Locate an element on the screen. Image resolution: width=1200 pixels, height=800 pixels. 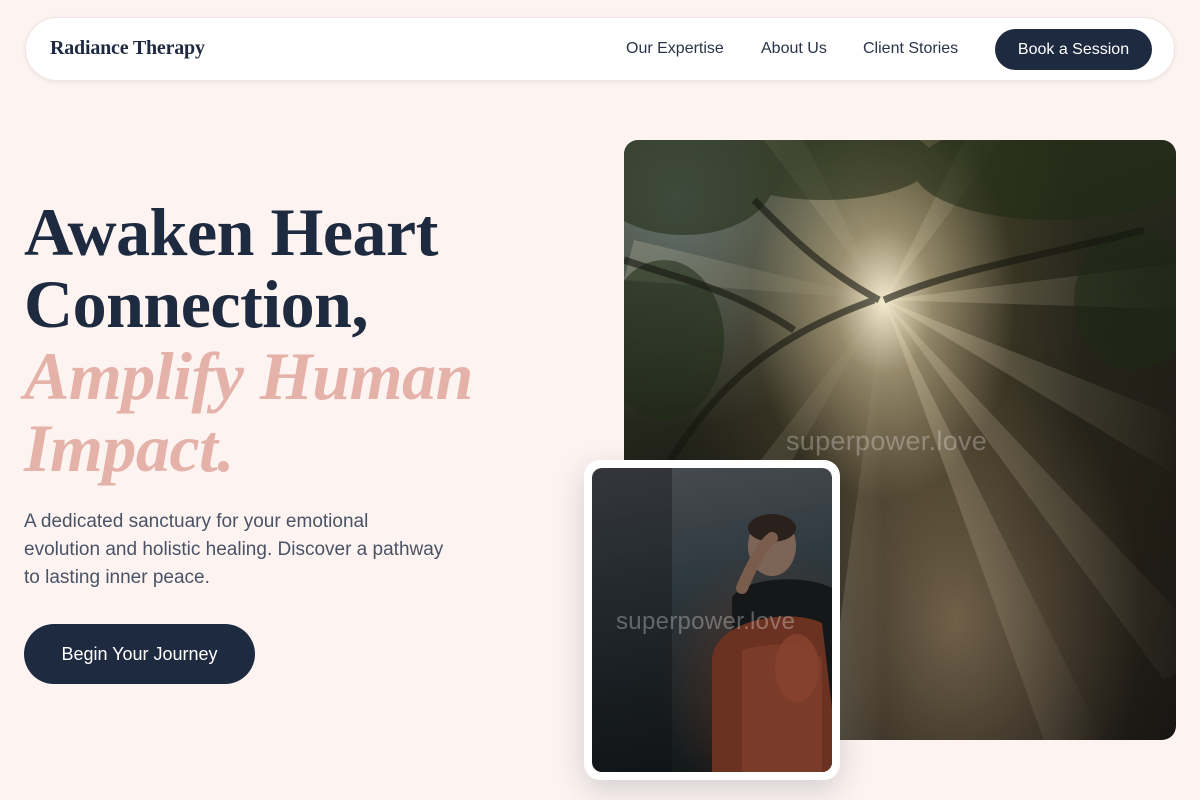
headline-accent-line-2: Impact. is located at coordinates (129, 448).